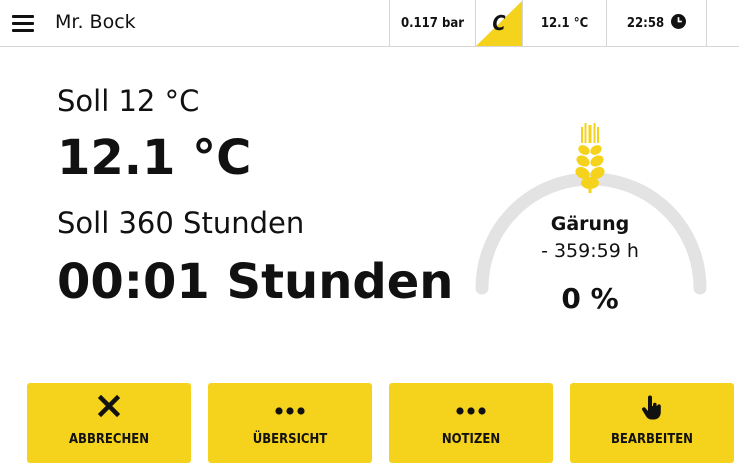 This screenshot has width=739, height=463. I want to click on cancel-label: ABBRECHEN, so click(109, 439).